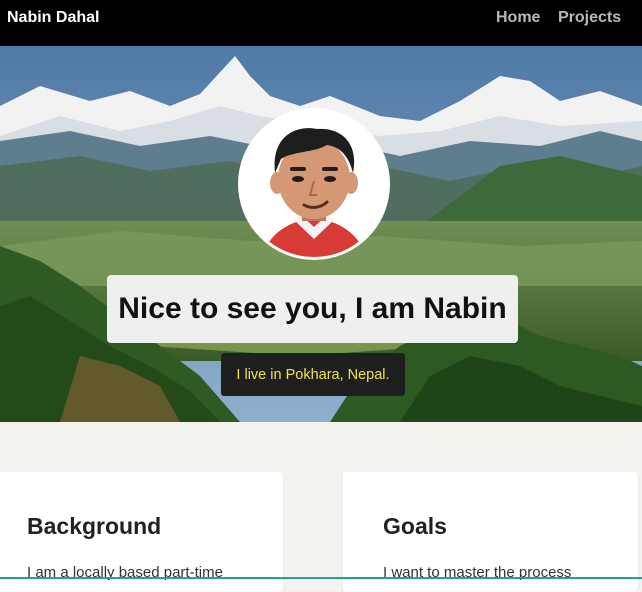 The width and height of the screenshot is (642, 592). Describe the element at coordinates (94, 526) in the screenshot. I see `card-title-background: Background` at that location.